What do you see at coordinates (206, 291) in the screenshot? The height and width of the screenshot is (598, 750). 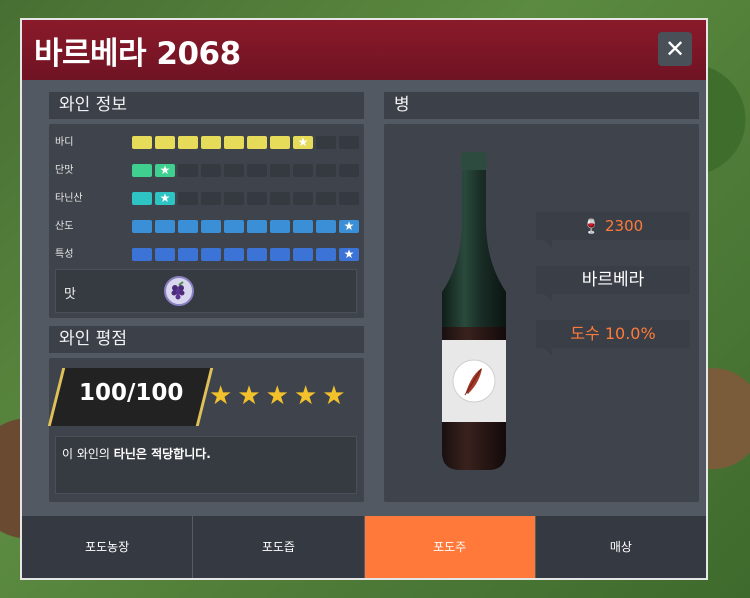 I see `taste-box: 맛` at bounding box center [206, 291].